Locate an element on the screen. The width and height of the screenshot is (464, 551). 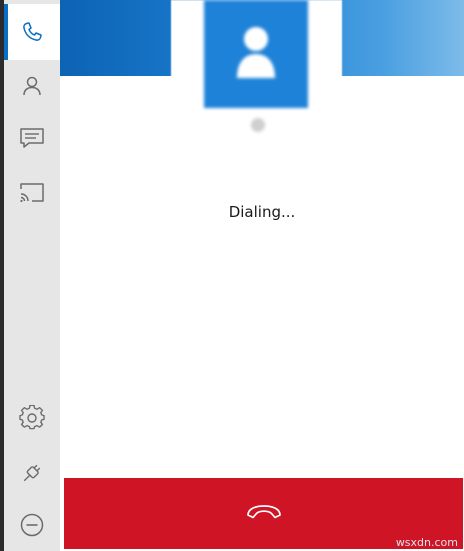
phone-icon is located at coordinates (32, 32).